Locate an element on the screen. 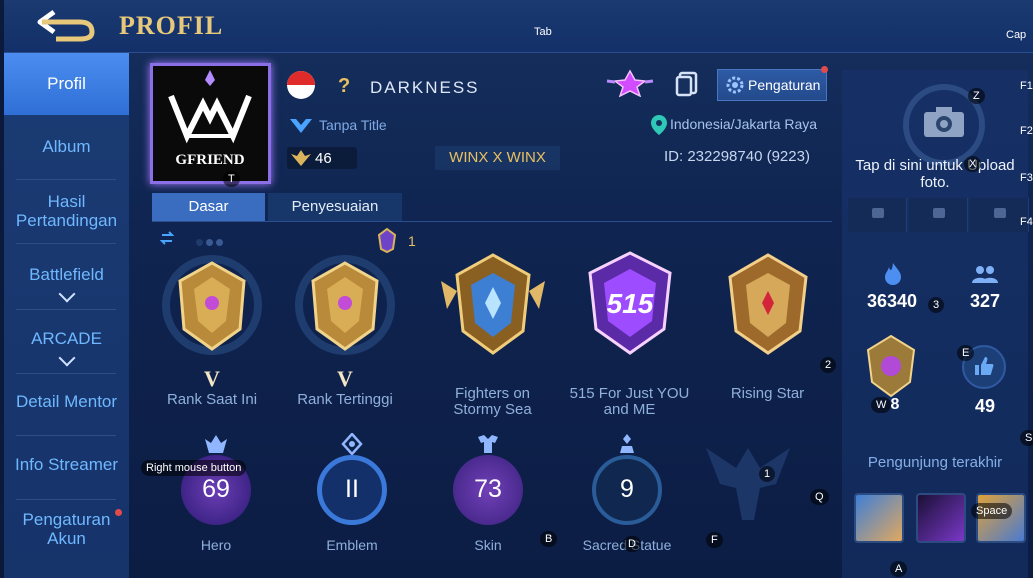  key-hint-cap: Cap is located at coordinates (1016, 35).